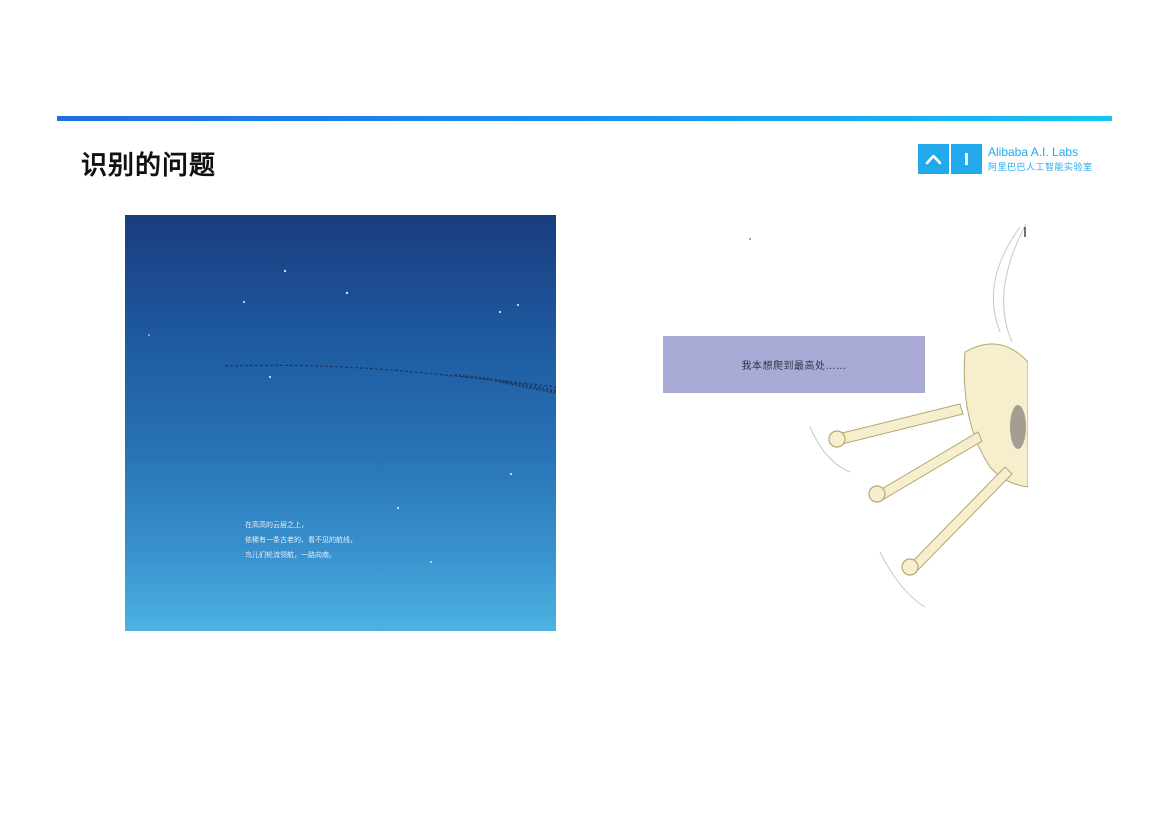 The width and height of the screenshot is (1169, 826). What do you see at coordinates (933, 159) in the screenshot?
I see `logo-a-mark-icon` at bounding box center [933, 159].